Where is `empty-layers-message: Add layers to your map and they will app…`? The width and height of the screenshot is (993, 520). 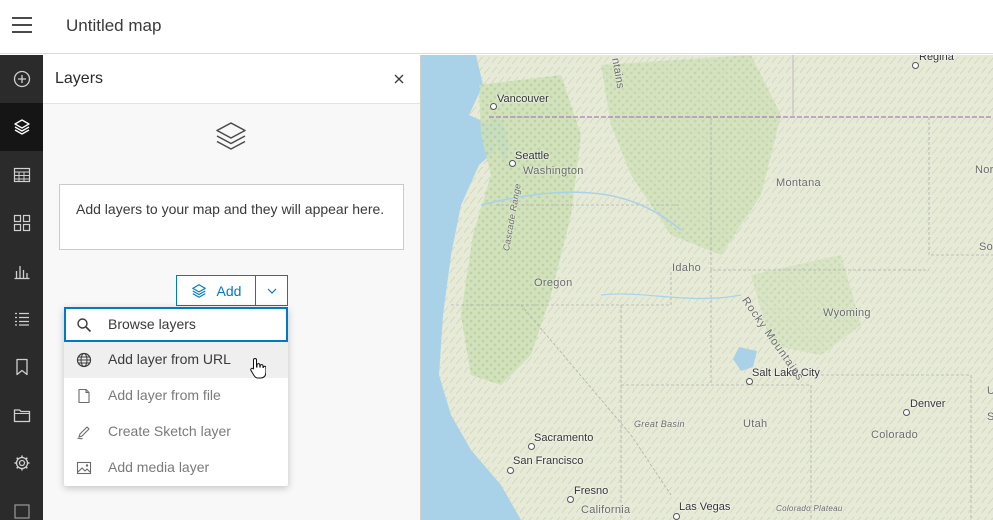 empty-layers-message: Add layers to your map and they will app… is located at coordinates (231, 217).